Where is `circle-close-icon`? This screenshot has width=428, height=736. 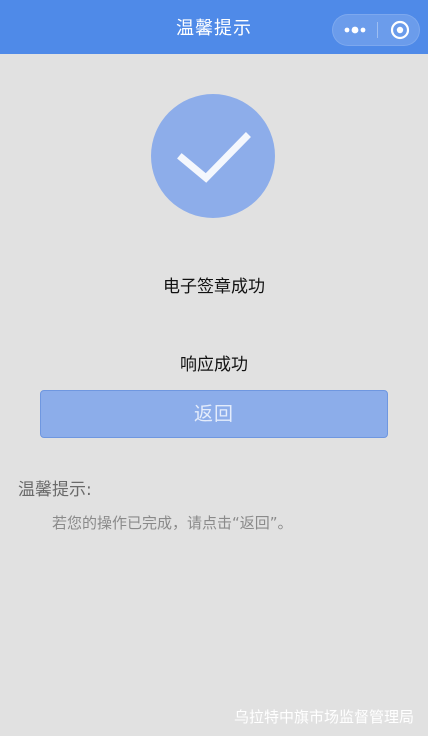 circle-close-icon is located at coordinates (400, 30).